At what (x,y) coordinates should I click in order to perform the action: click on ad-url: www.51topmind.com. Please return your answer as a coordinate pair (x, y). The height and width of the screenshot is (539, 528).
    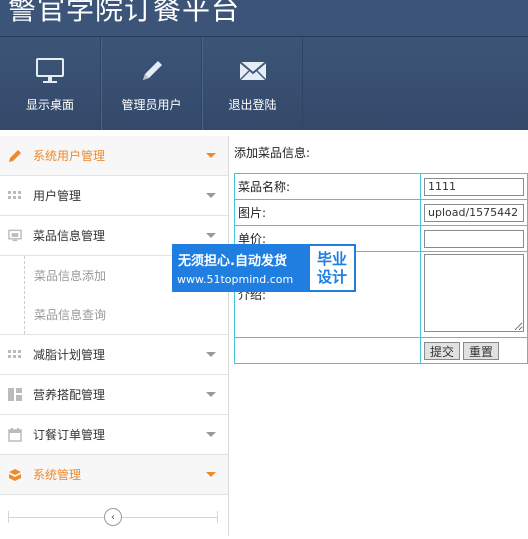
    Looking at the image, I should click on (235, 279).